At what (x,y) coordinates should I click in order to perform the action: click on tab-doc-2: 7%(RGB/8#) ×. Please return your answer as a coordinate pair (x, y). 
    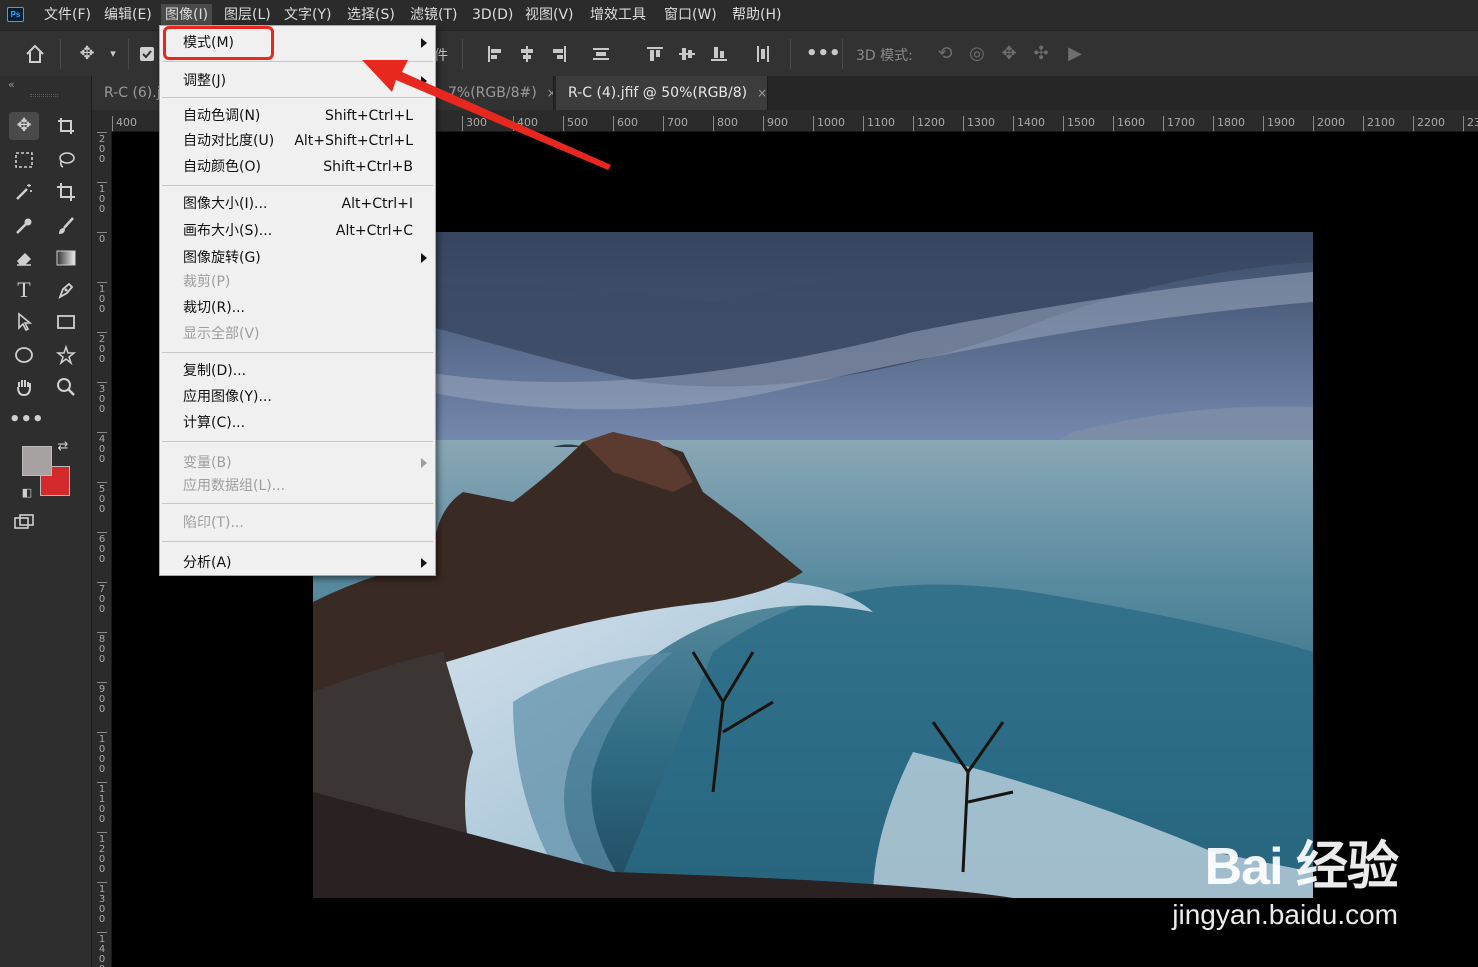
    Looking at the image, I should click on (495, 93).